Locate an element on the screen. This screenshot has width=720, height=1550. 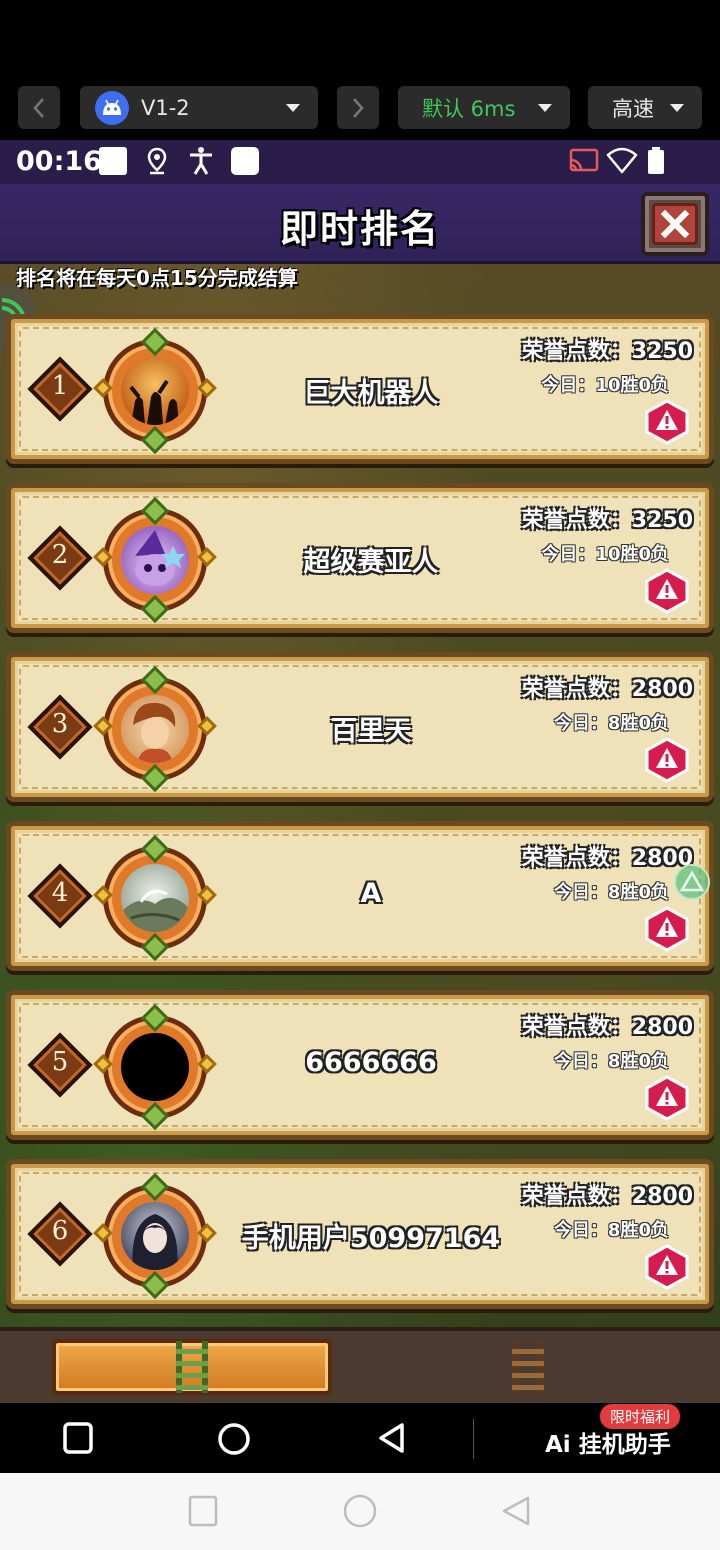
player-name: 6666666 is located at coordinates (371, 1062).